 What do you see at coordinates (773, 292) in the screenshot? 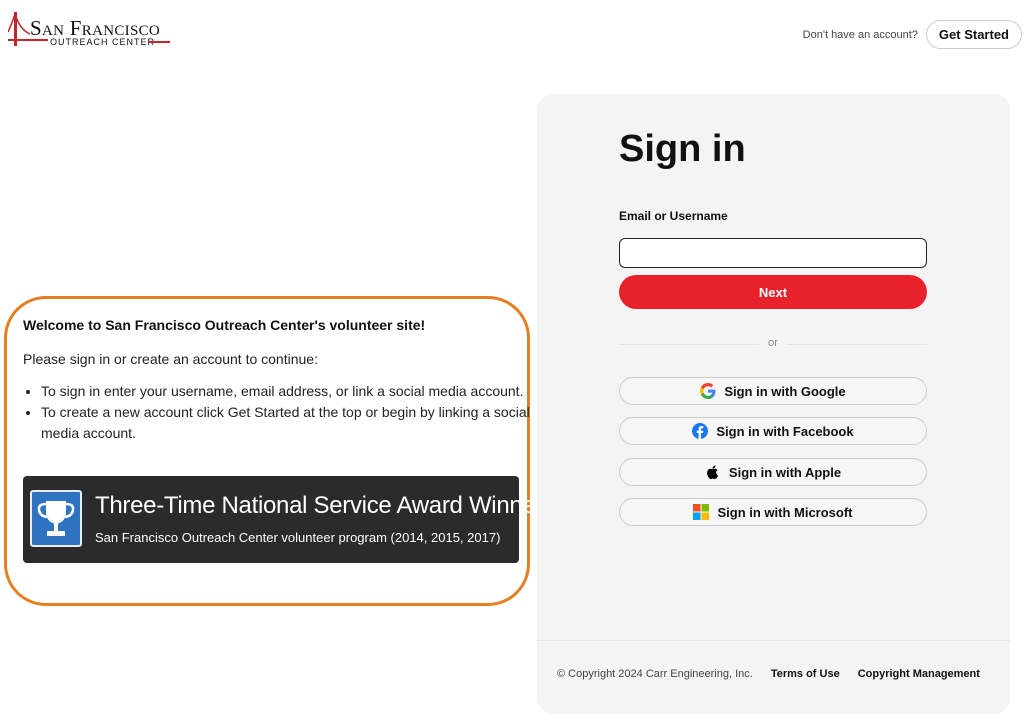
I see `next-button: Next` at bounding box center [773, 292].